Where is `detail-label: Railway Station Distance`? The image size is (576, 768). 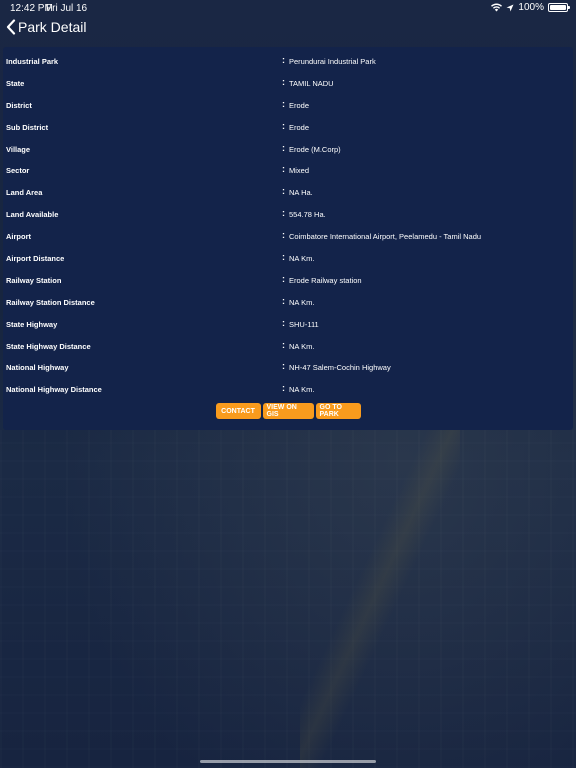
detail-label: Railway Station Distance is located at coordinates (50, 302).